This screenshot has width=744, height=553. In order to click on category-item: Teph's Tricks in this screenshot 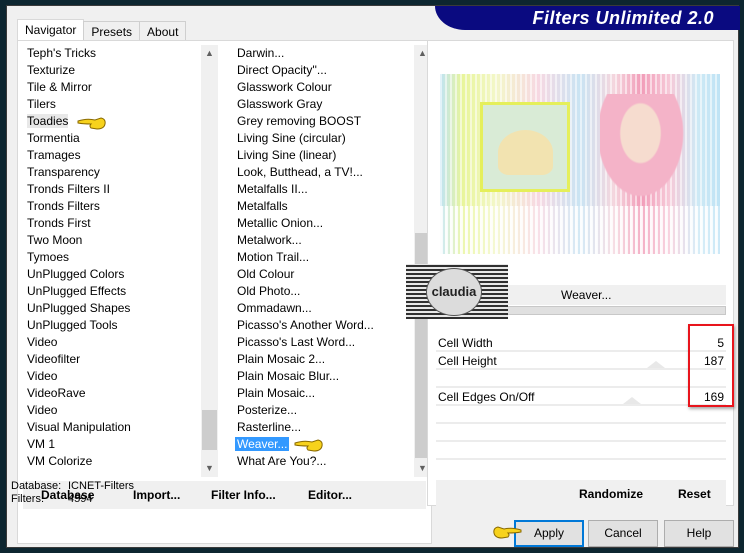, I will do `click(112, 53)`.